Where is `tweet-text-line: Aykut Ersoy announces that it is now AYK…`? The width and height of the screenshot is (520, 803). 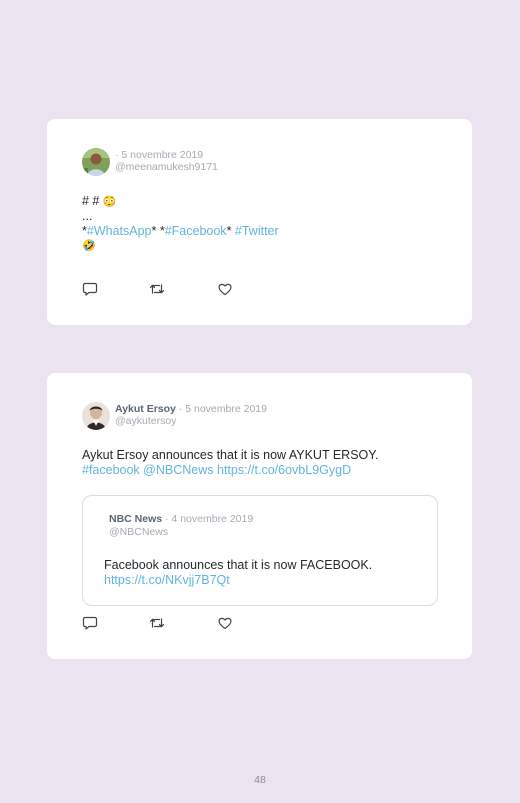 tweet-text-line: Aykut Ersoy announces that it is now AYK… is located at coordinates (230, 455).